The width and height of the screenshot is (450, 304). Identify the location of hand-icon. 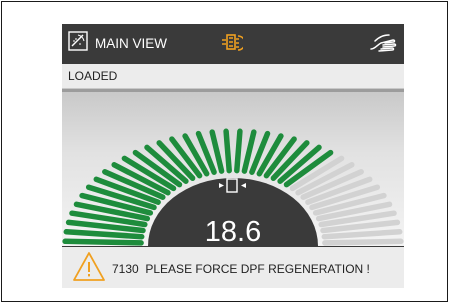
(383, 43).